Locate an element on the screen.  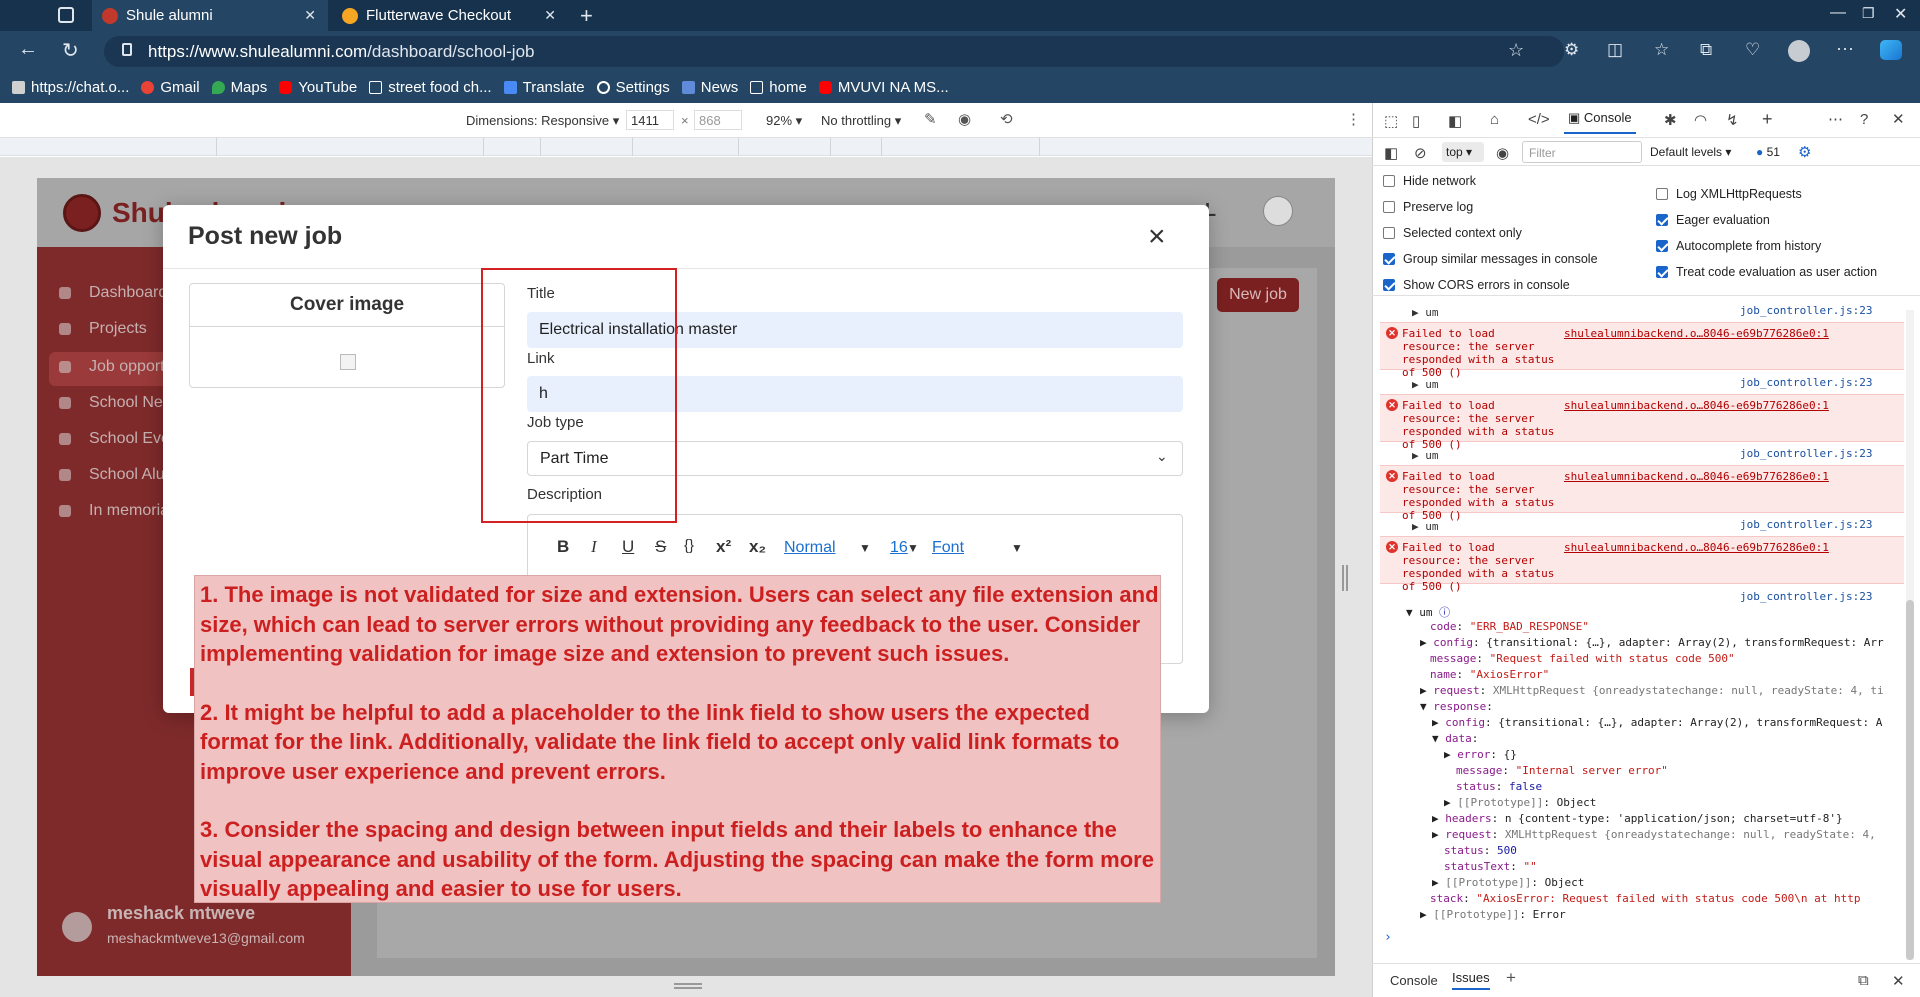
filter-input: Filter is located at coordinates (1582, 152).